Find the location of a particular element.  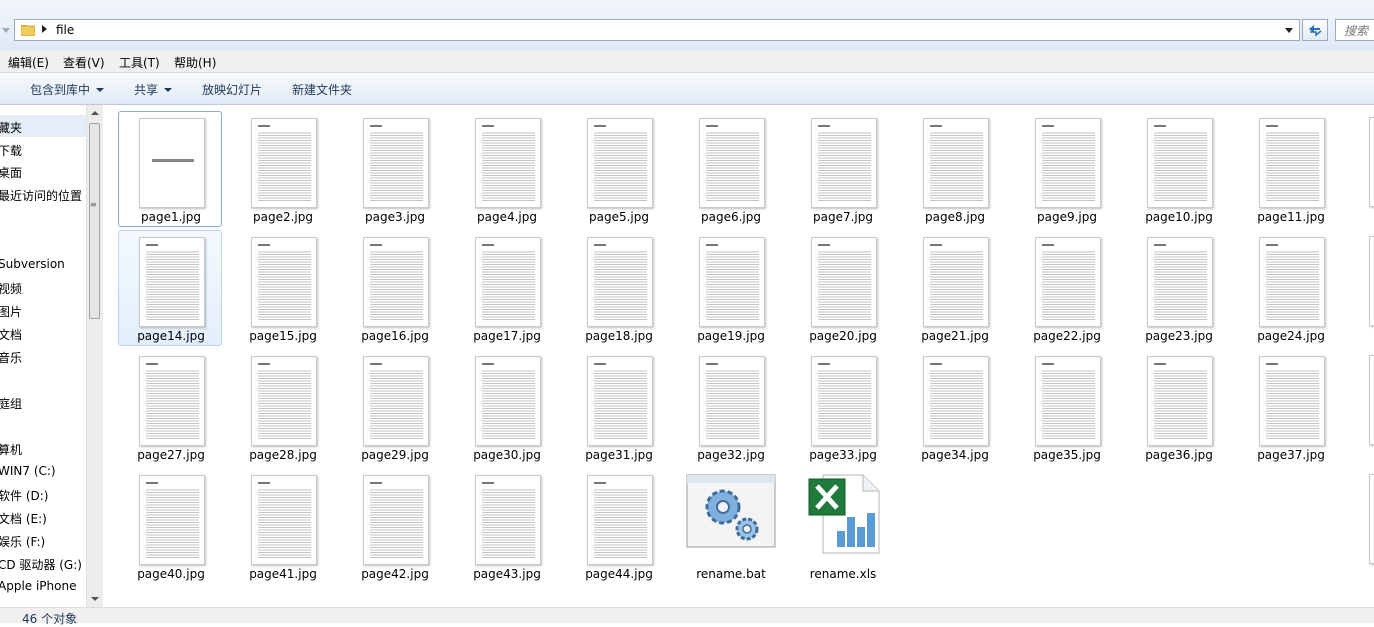

address-dropdown-icon is located at coordinates (1289, 30).